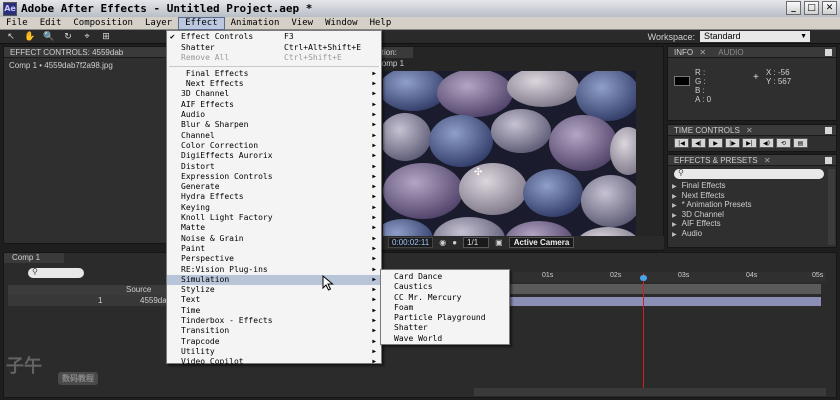  What do you see at coordinates (11, 37) in the screenshot?
I see `selection-tool-icon: ↖` at bounding box center [11, 37].